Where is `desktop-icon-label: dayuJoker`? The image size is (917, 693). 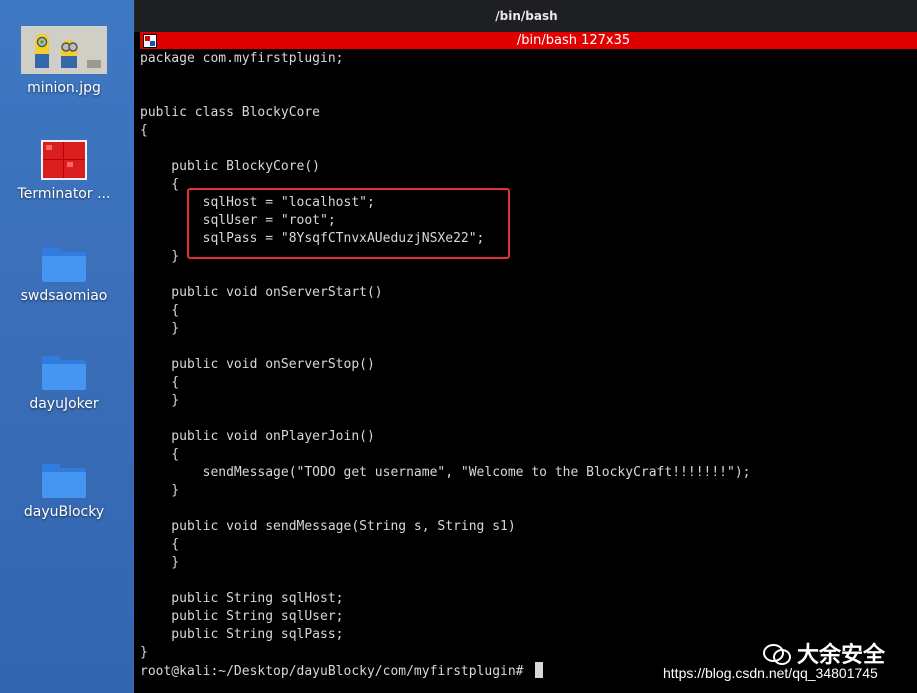 desktop-icon-label: dayuJoker is located at coordinates (64, 404).